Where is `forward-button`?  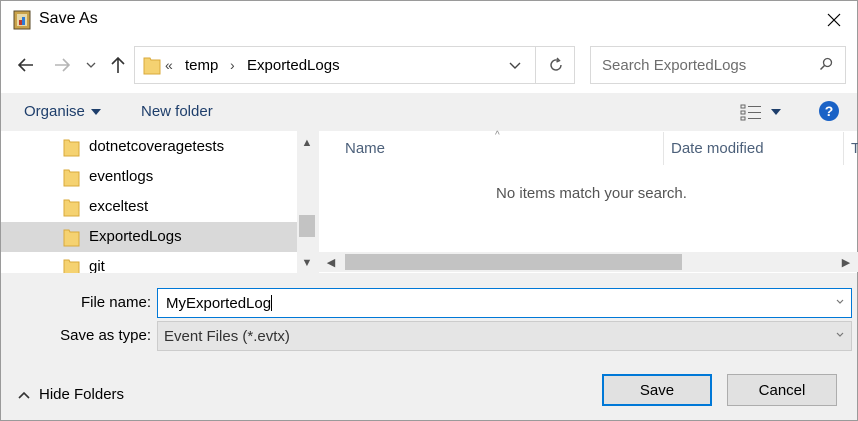 forward-button is located at coordinates (62, 65).